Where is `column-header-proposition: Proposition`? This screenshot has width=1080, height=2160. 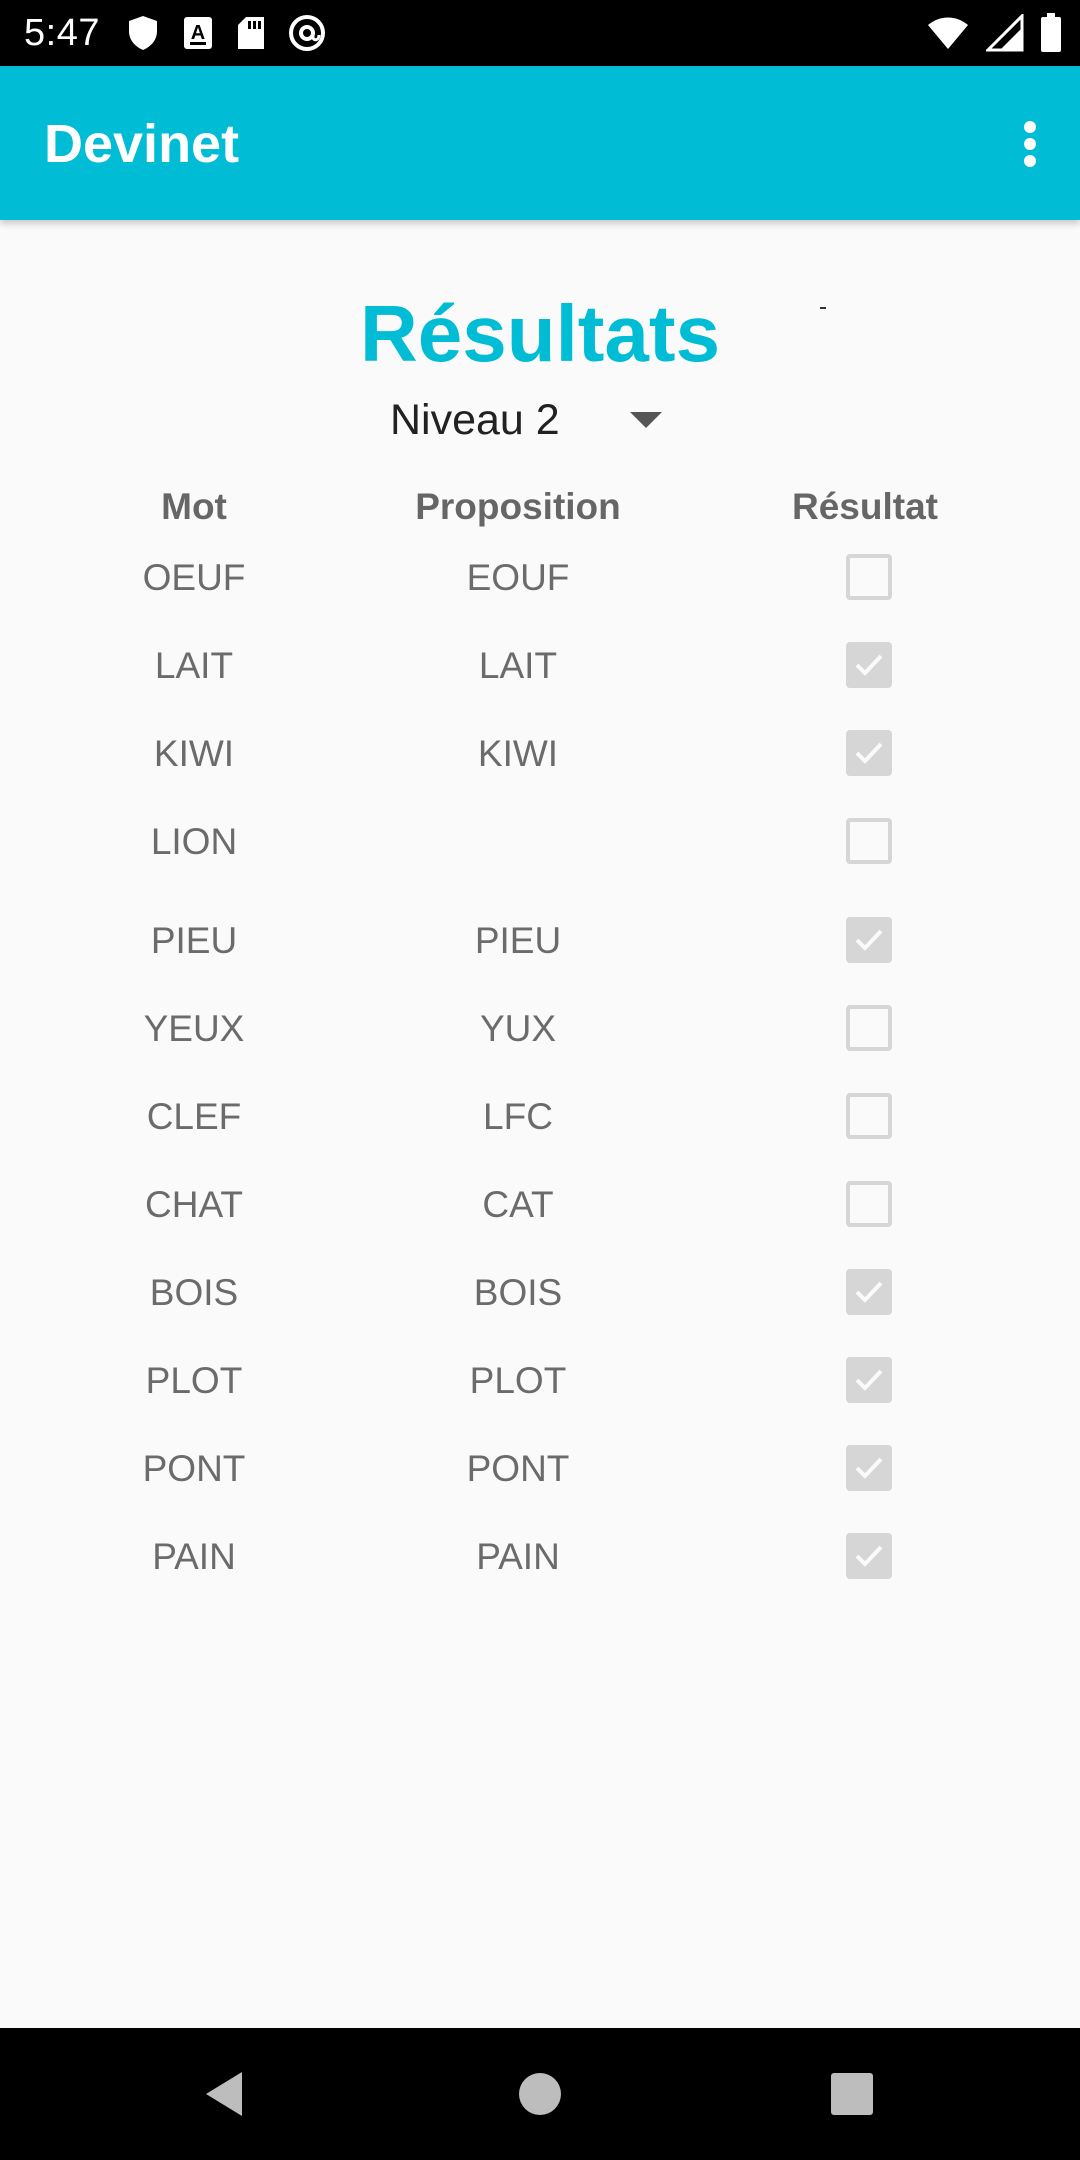
column-header-proposition: Proposition is located at coordinates (518, 506).